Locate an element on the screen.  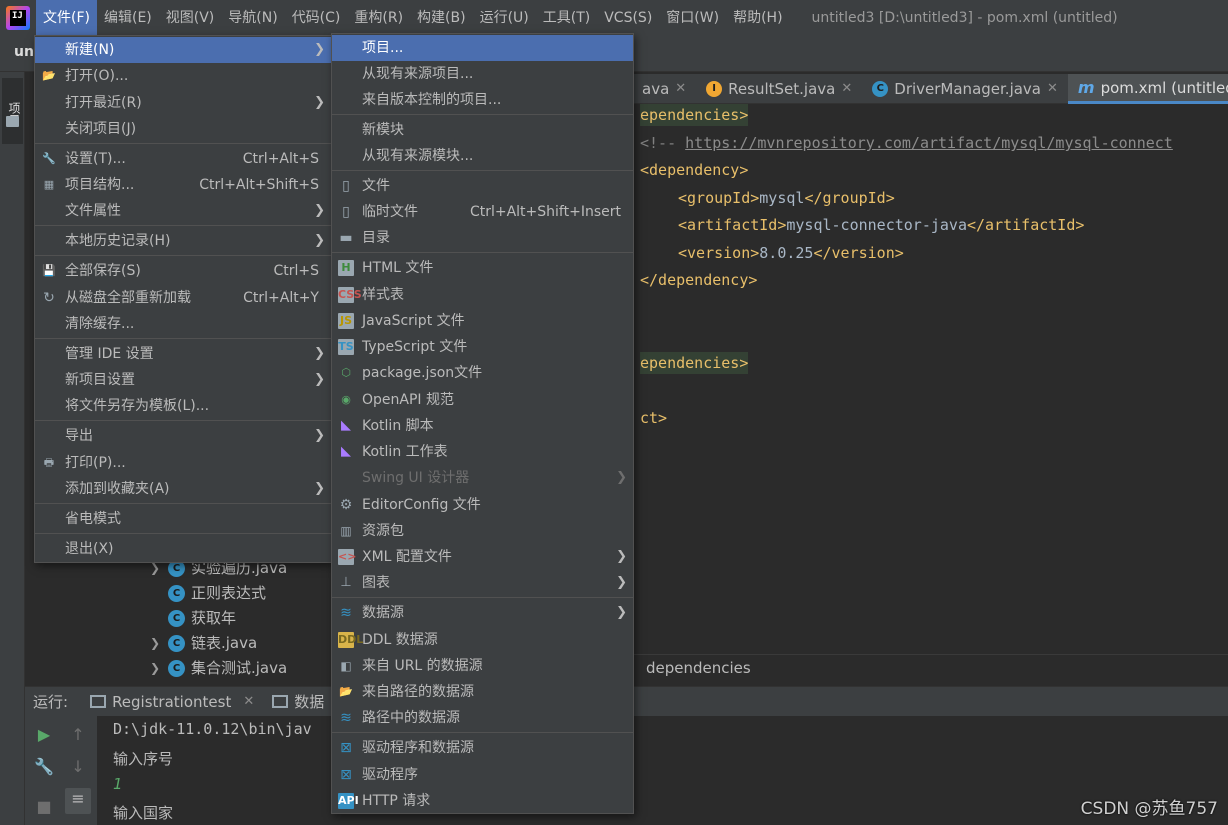
menu-item-stylesheet: CSS 样式表 is located at coordinates (482, 295).